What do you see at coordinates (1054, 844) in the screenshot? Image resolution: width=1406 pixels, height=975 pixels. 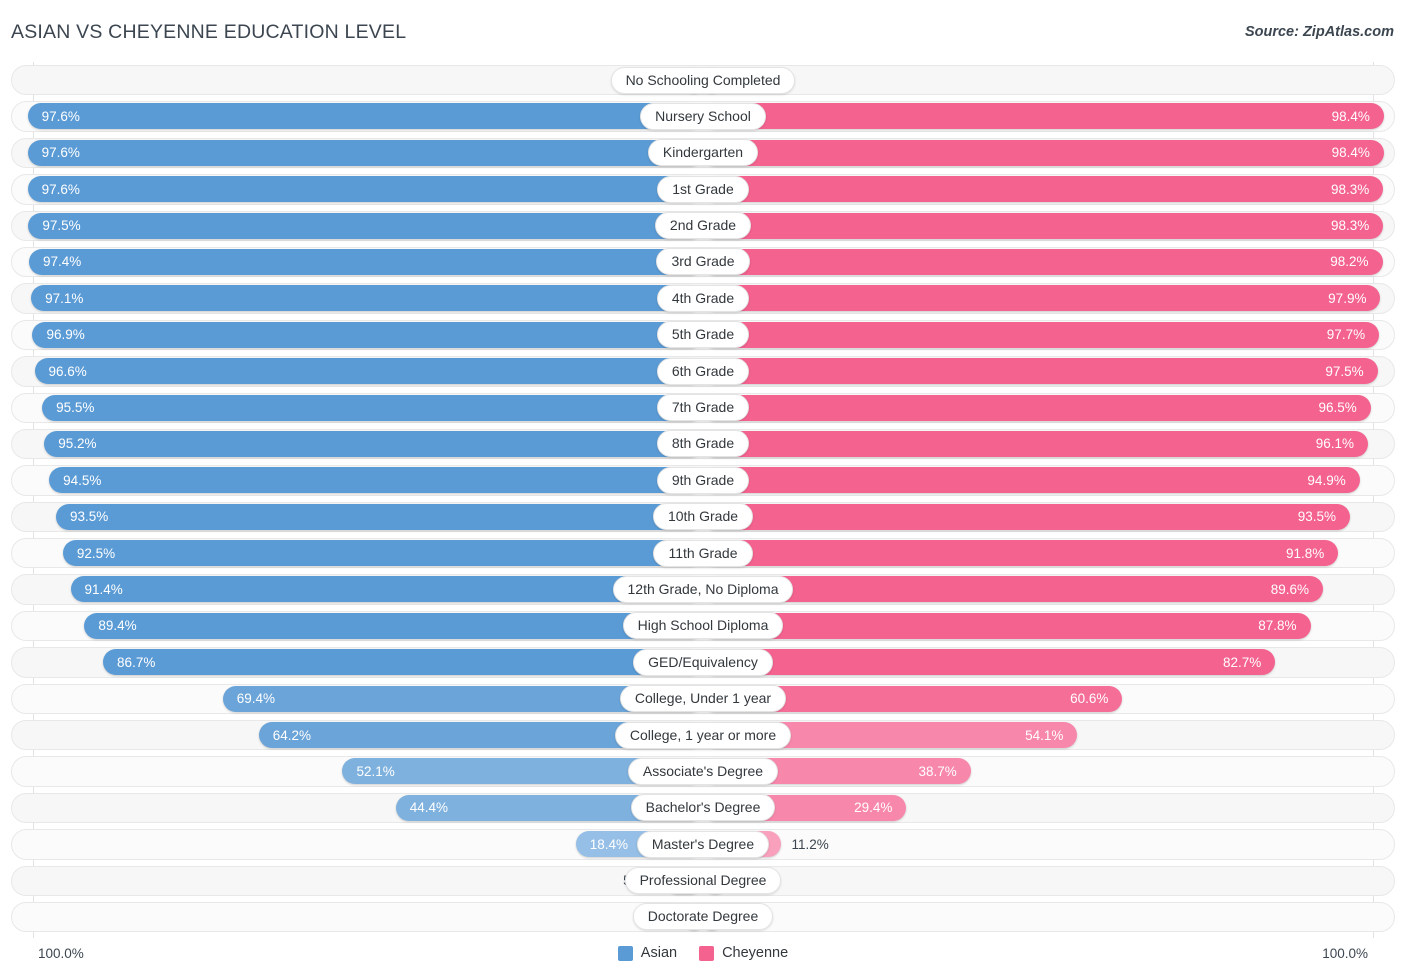 I see `cheyenne-bar-container: 11.2%` at bounding box center [1054, 844].